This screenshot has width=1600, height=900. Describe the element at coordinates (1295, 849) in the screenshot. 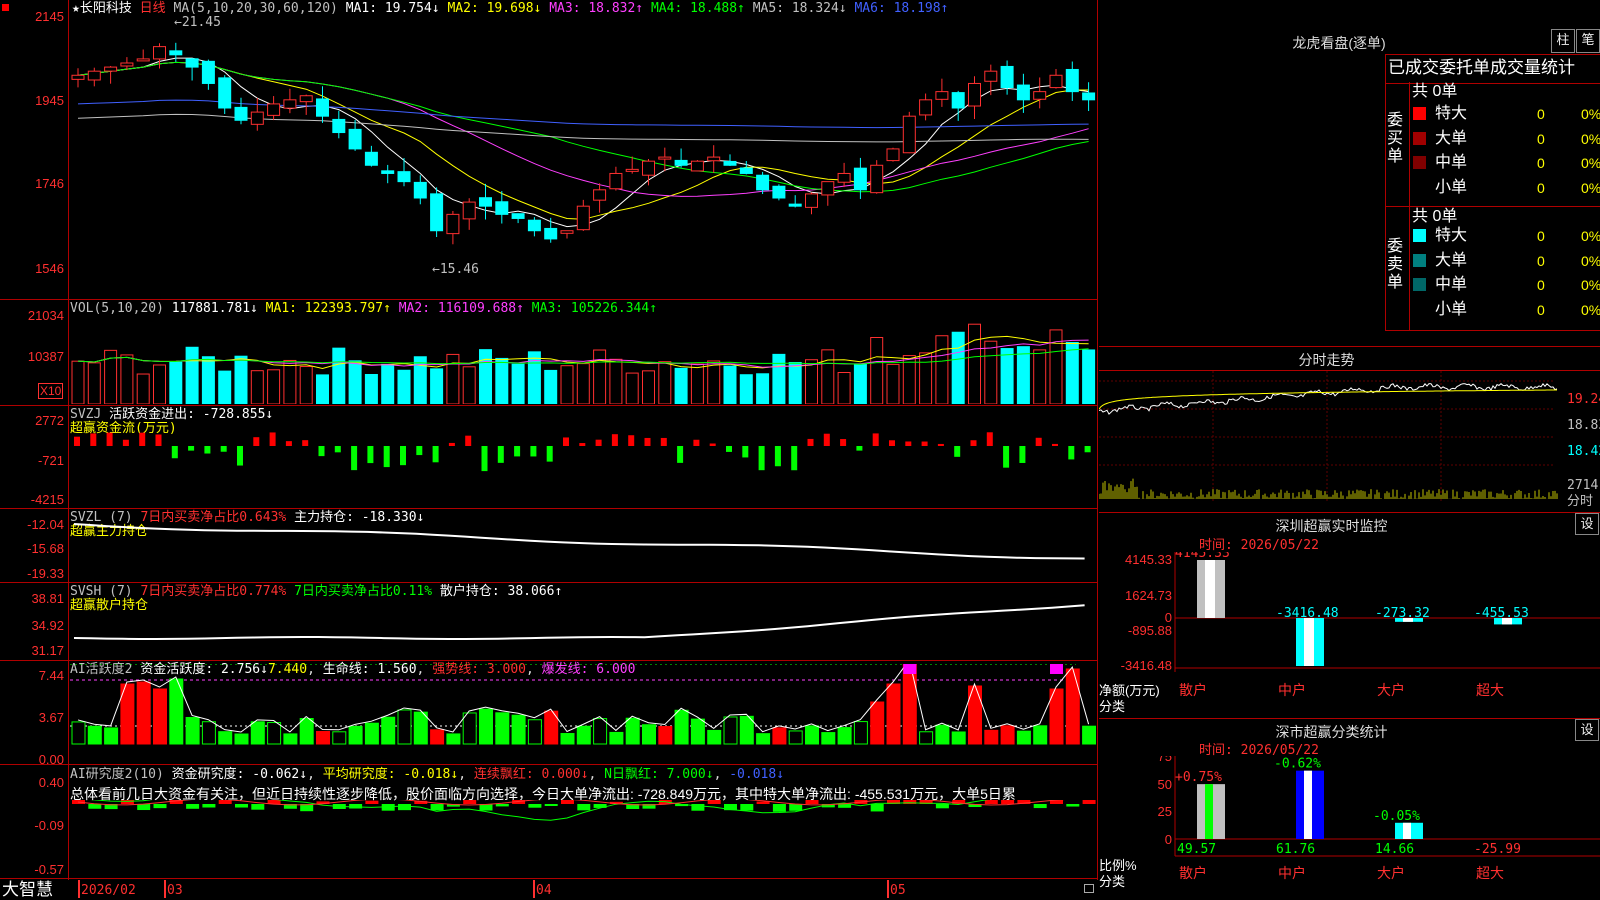

I see `class-value: 61.76` at that location.